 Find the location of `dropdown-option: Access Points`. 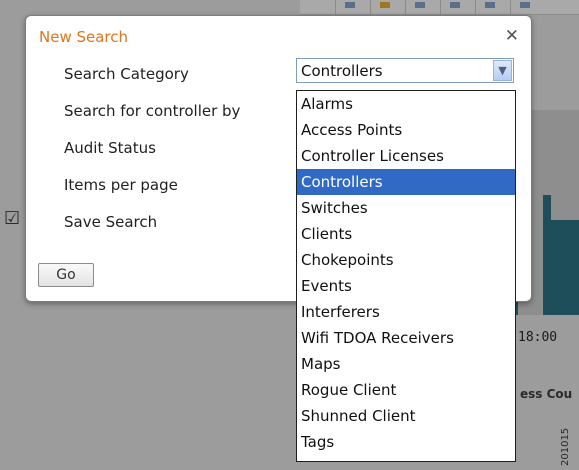

dropdown-option: Access Points is located at coordinates (406, 130).